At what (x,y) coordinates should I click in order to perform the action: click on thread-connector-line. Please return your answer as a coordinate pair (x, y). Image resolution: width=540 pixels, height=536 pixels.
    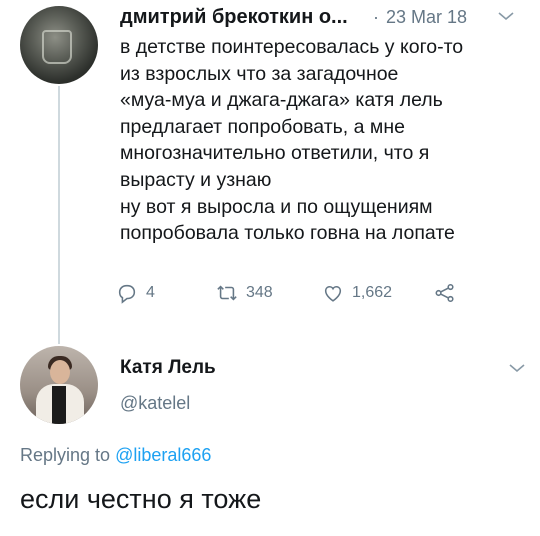
    Looking at the image, I should click on (59, 215).